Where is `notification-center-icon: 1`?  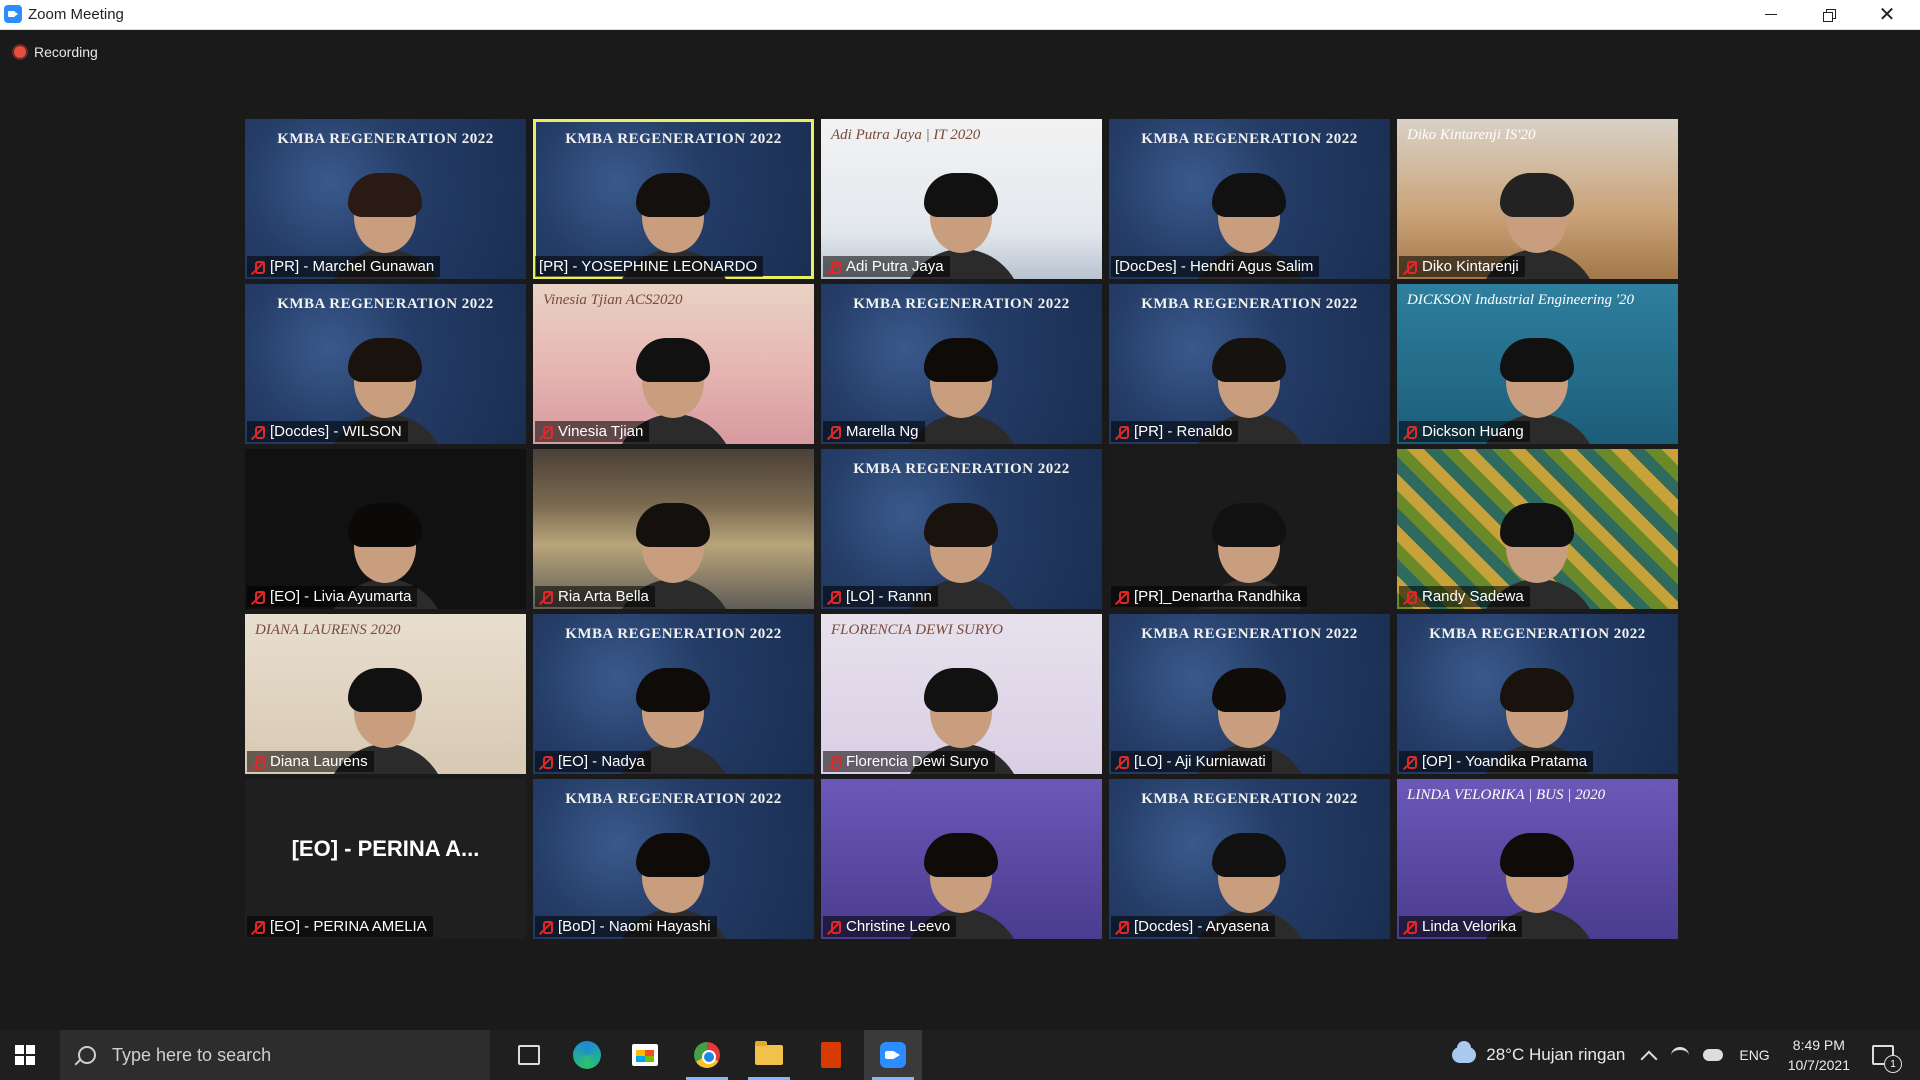 notification-center-icon: 1 is located at coordinates (1887, 1059).